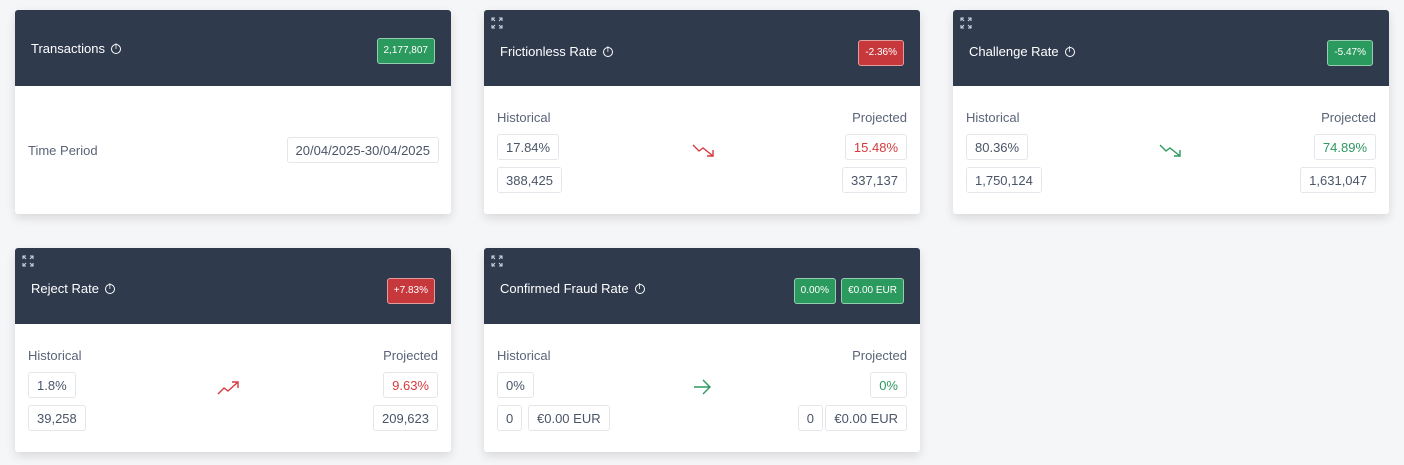 This screenshot has width=1404, height=465. What do you see at coordinates (405, 51) in the screenshot?
I see `transactions-badge: 2,177,807` at bounding box center [405, 51].